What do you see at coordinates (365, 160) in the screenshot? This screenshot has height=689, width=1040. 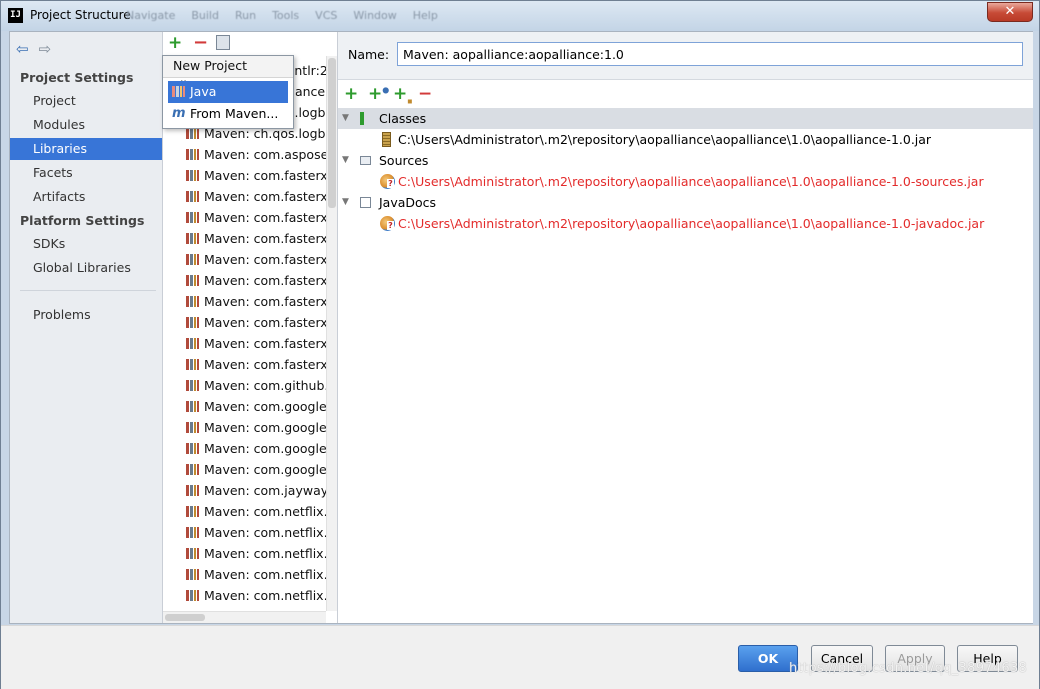 I see `sources-folder-icon` at bounding box center [365, 160].